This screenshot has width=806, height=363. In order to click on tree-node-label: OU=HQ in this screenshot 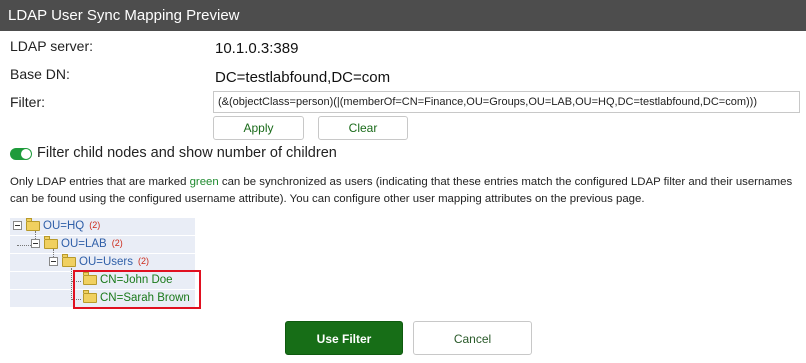, I will do `click(63, 226)`.